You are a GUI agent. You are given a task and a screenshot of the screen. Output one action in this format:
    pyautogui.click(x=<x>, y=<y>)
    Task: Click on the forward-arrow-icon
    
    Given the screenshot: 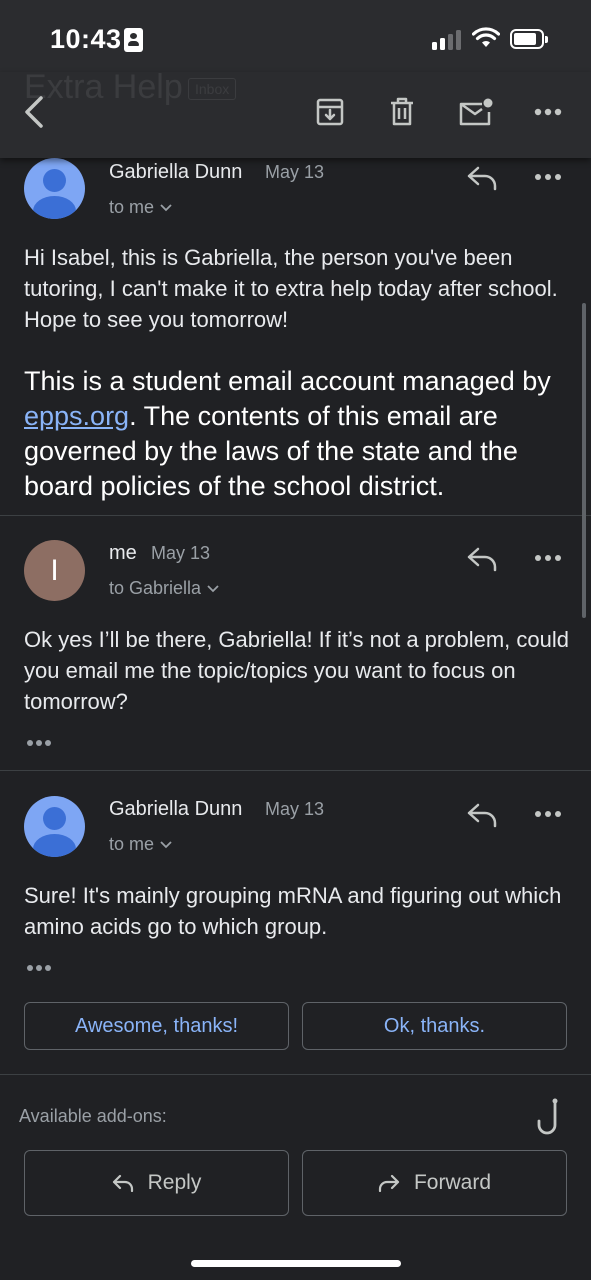 What is the action you would take?
    pyautogui.click(x=389, y=1183)
    